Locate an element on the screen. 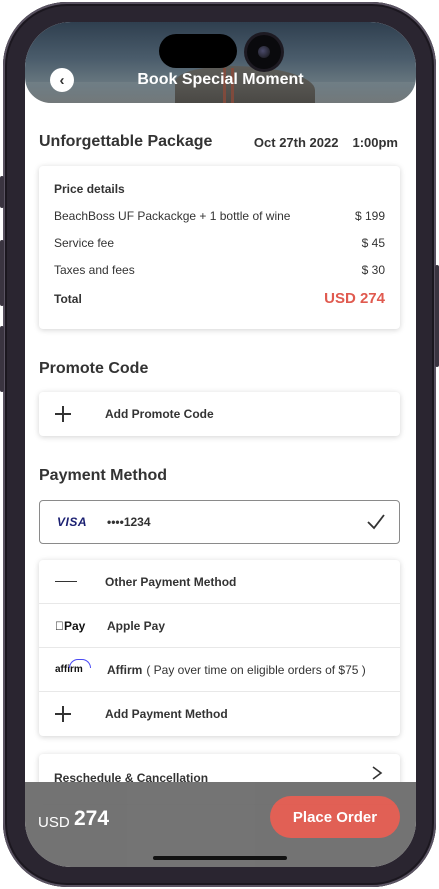 Image resolution: width=439 pixels, height=889 pixels. price-line: Taxes and fees $ 30 is located at coordinates (219, 270).